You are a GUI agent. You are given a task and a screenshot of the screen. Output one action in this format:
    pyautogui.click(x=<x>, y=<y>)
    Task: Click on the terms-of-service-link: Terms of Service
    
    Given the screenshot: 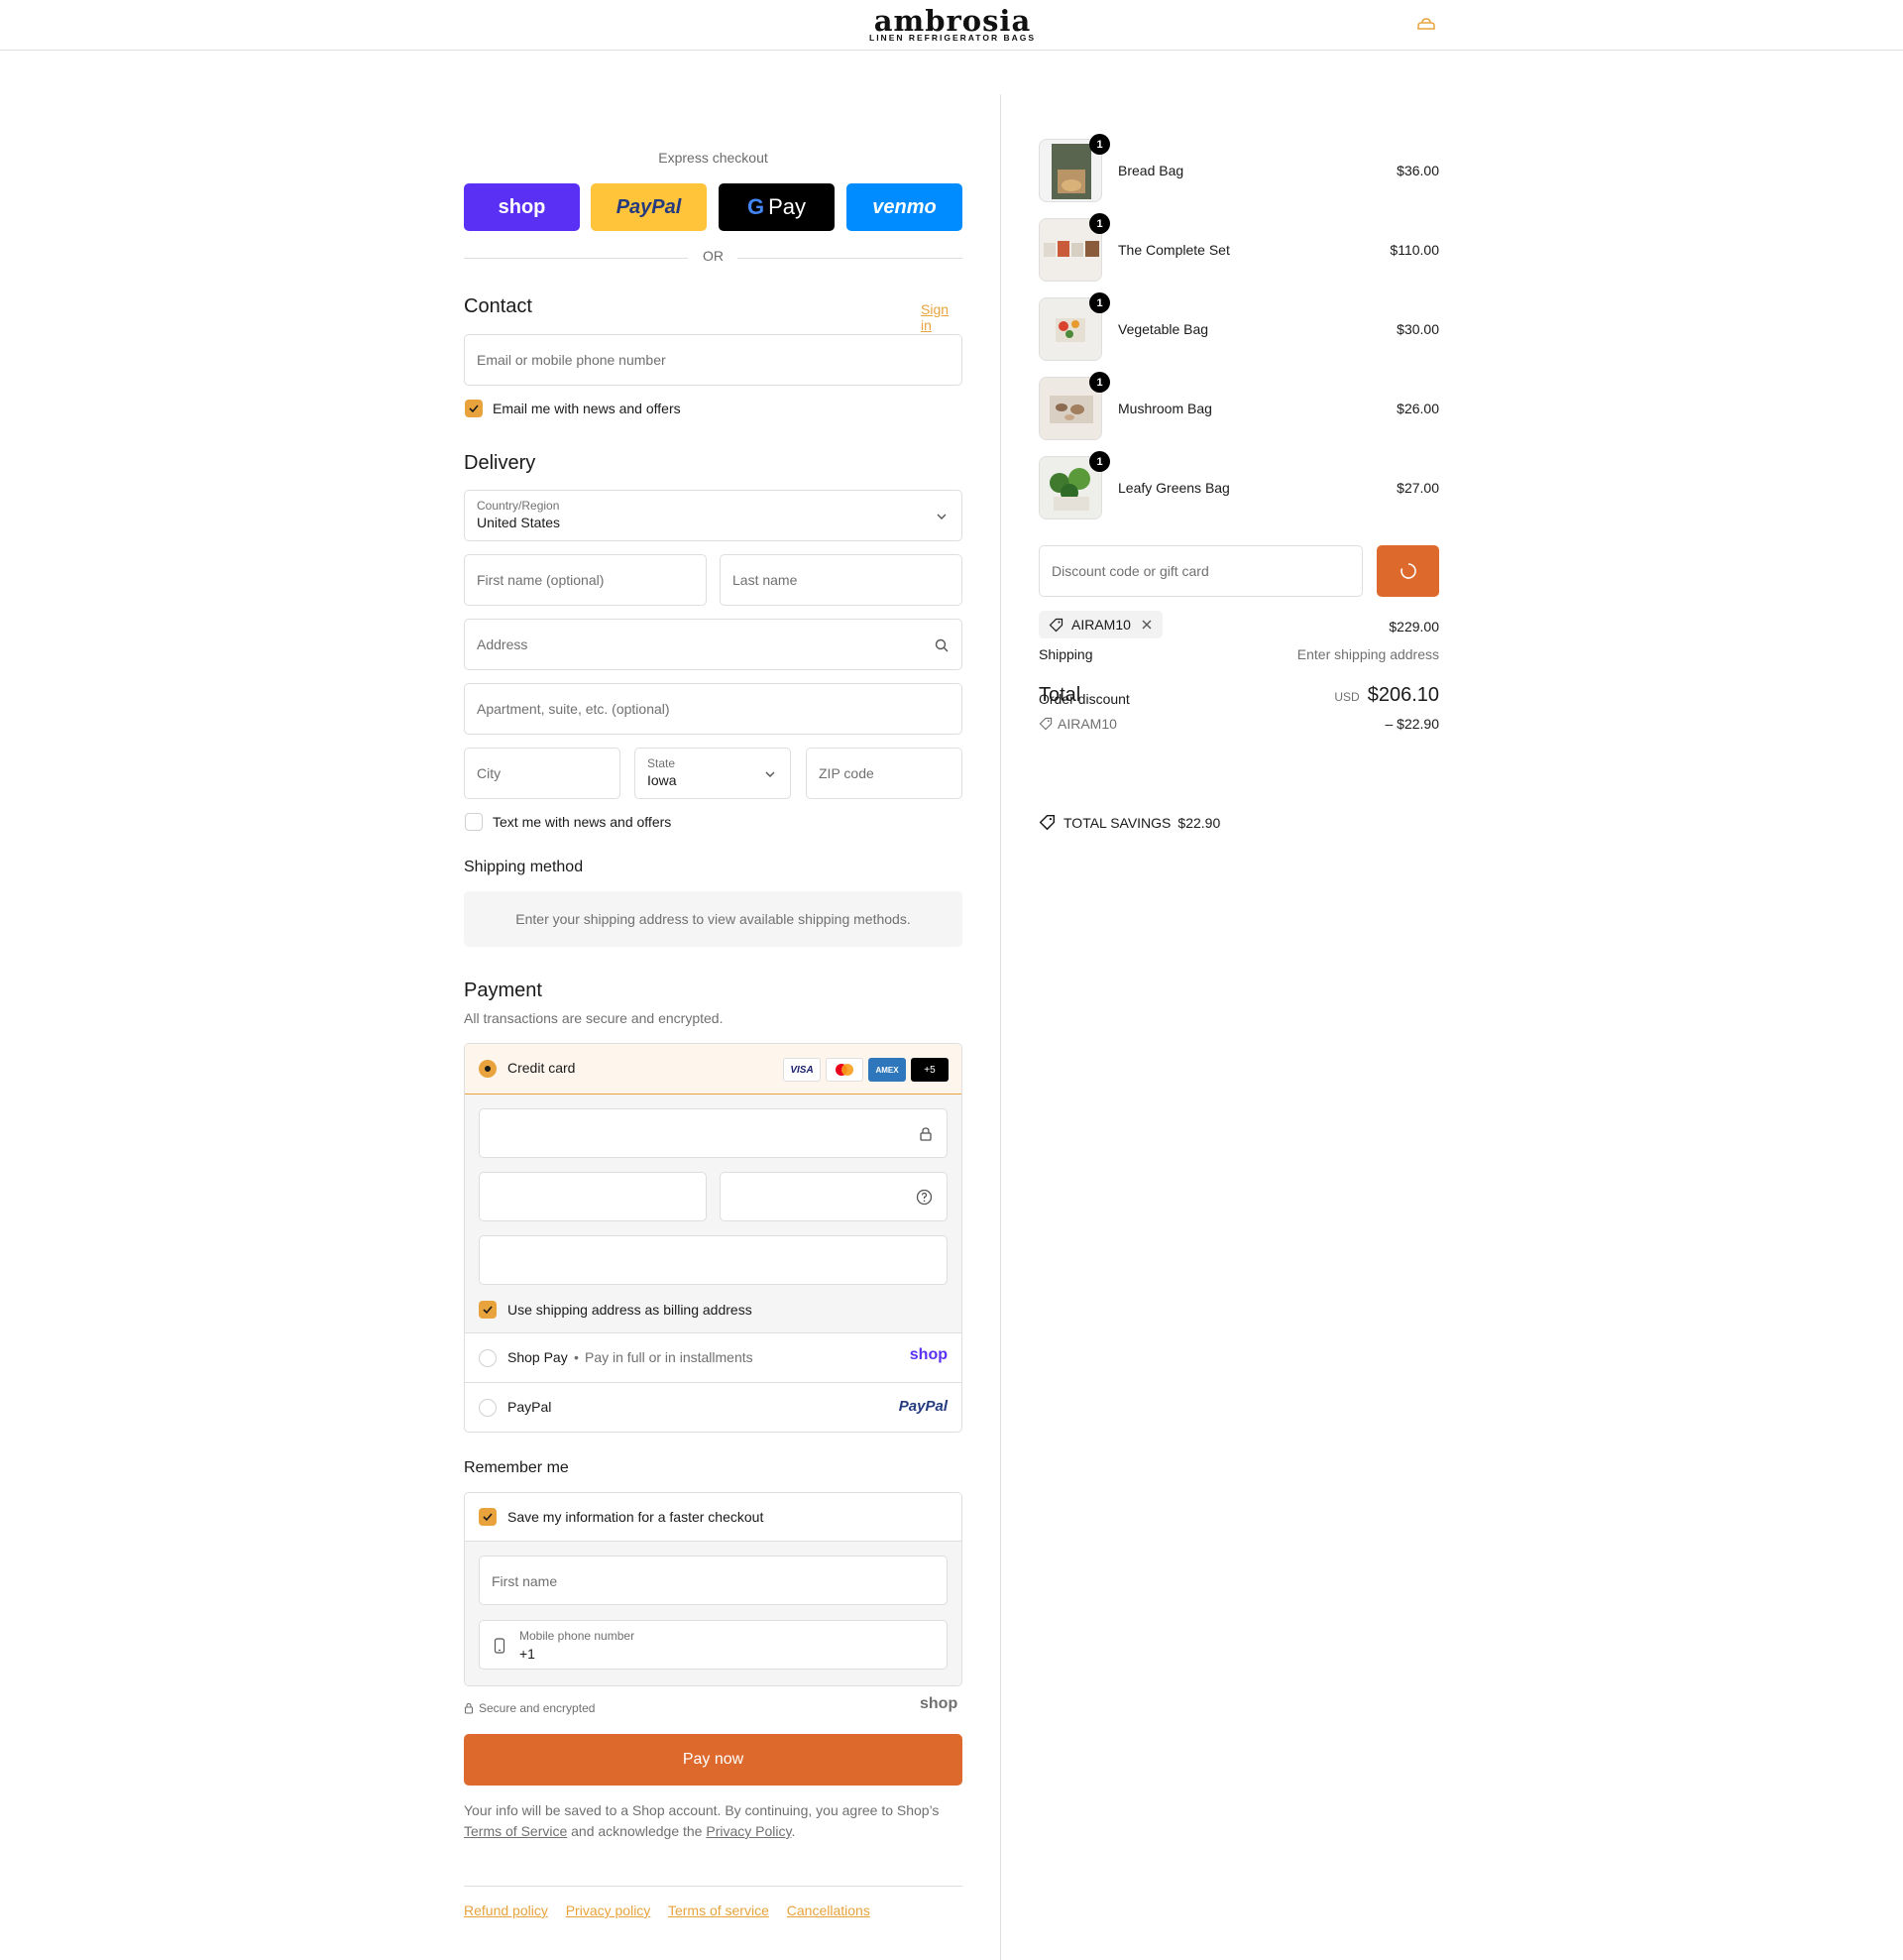 What is the action you would take?
    pyautogui.click(x=515, y=1831)
    